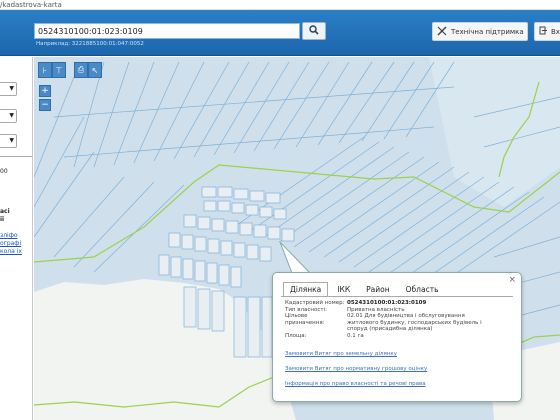  Describe the element at coordinates (280, 5) in the screenshot. I see `browser-url-bar: /kadastrova-karta` at that location.